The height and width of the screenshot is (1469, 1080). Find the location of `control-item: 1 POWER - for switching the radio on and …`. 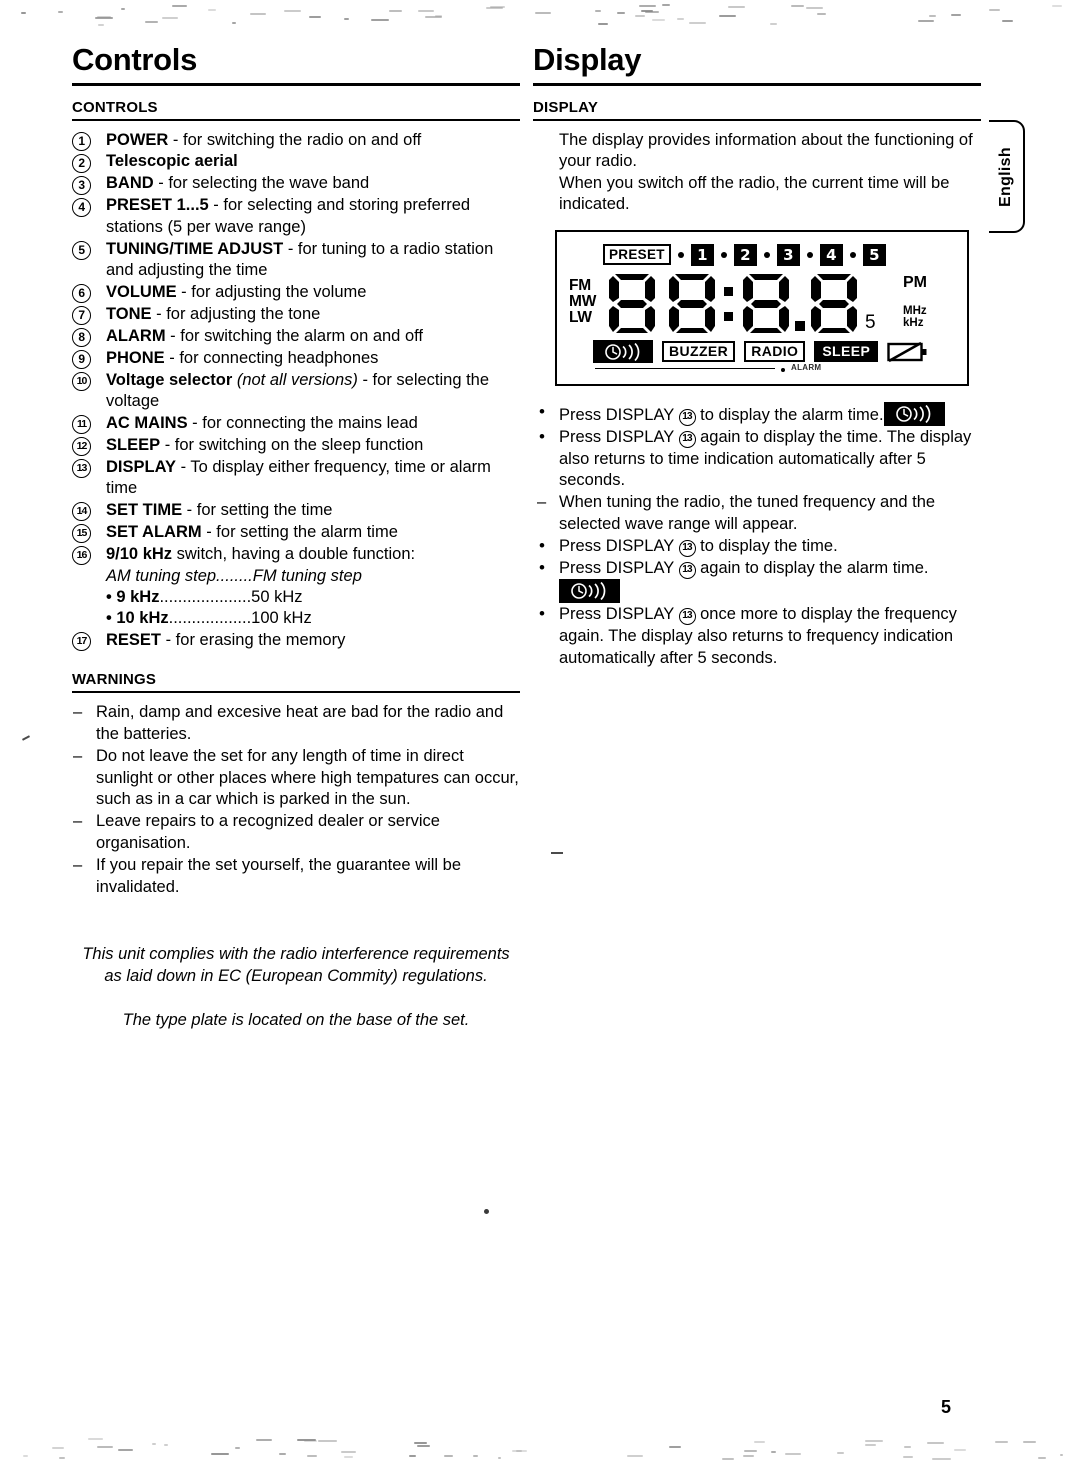

control-item: 1 POWER - for switching the radio on and … is located at coordinates (296, 141).